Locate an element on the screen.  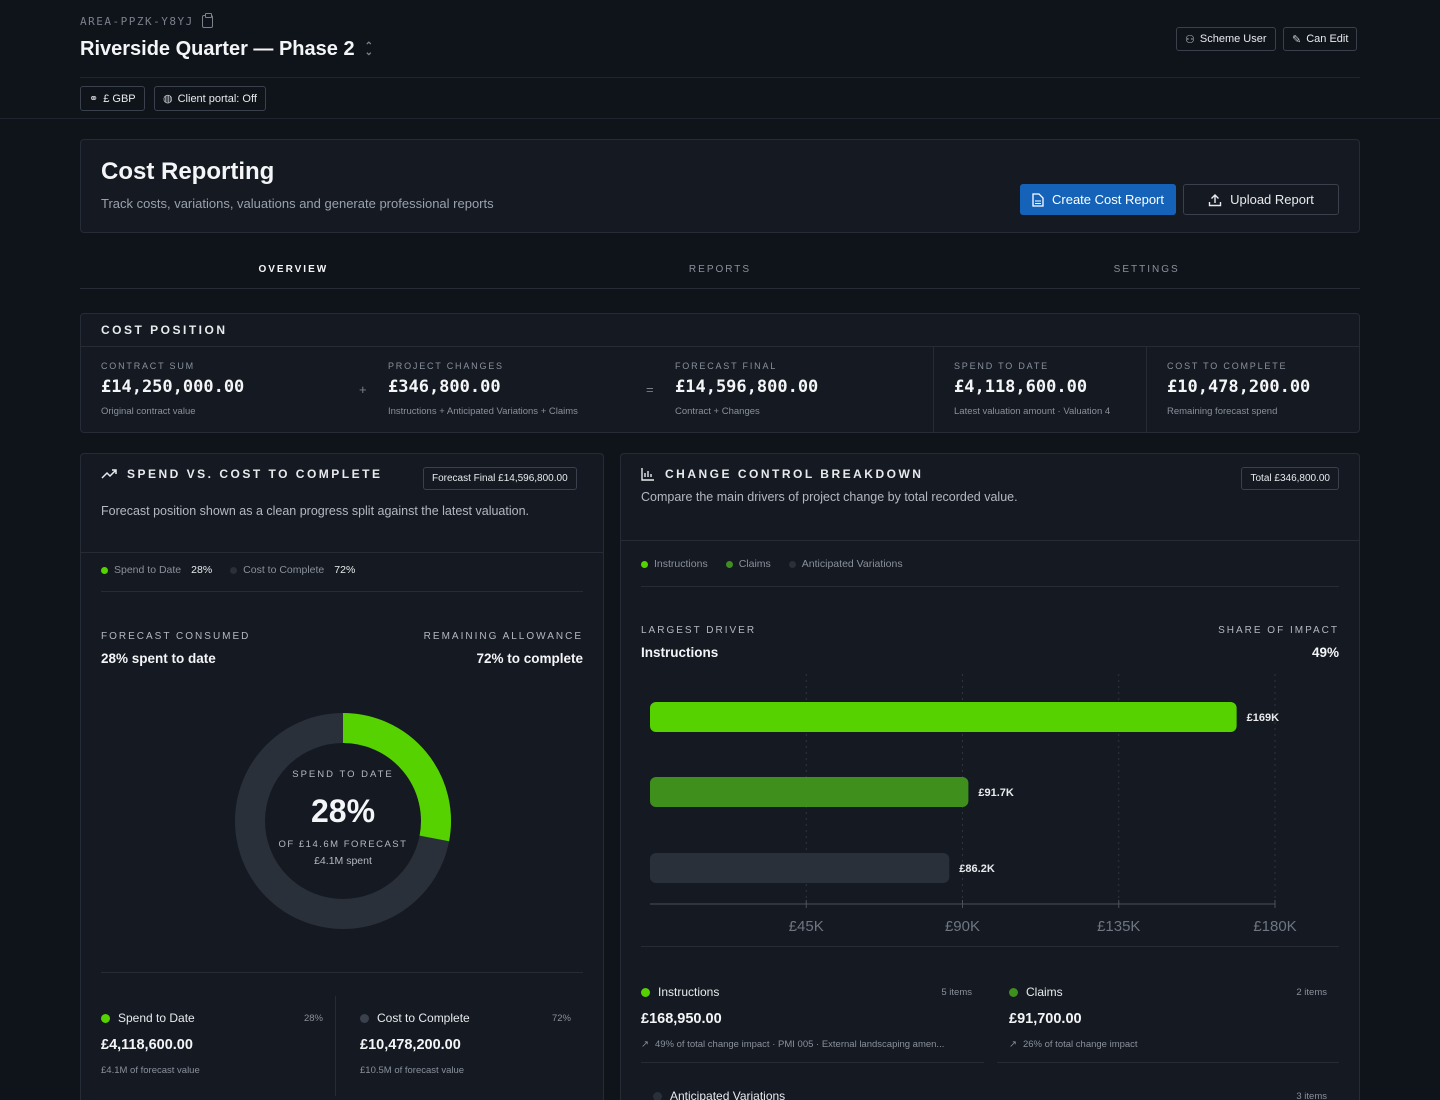
mini-title-text: Anticipated Variations is located at coordinates (728, 1094).